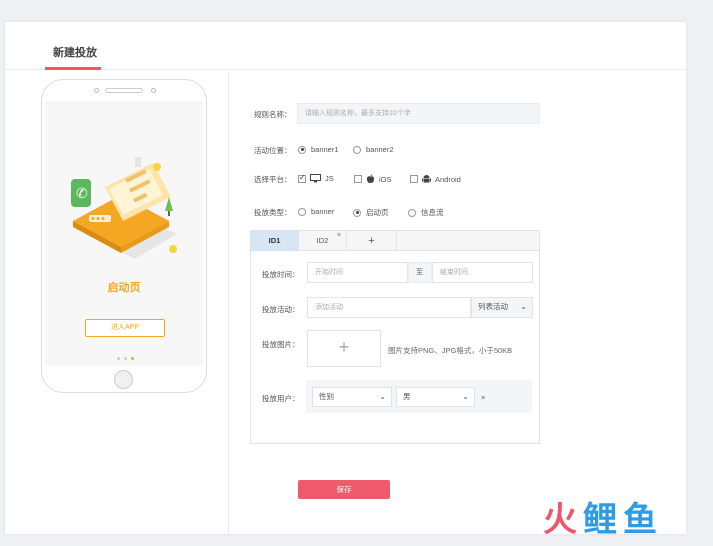 This screenshot has width=713, height=546. What do you see at coordinates (73, 68) in the screenshot?
I see `title-underline` at bounding box center [73, 68].